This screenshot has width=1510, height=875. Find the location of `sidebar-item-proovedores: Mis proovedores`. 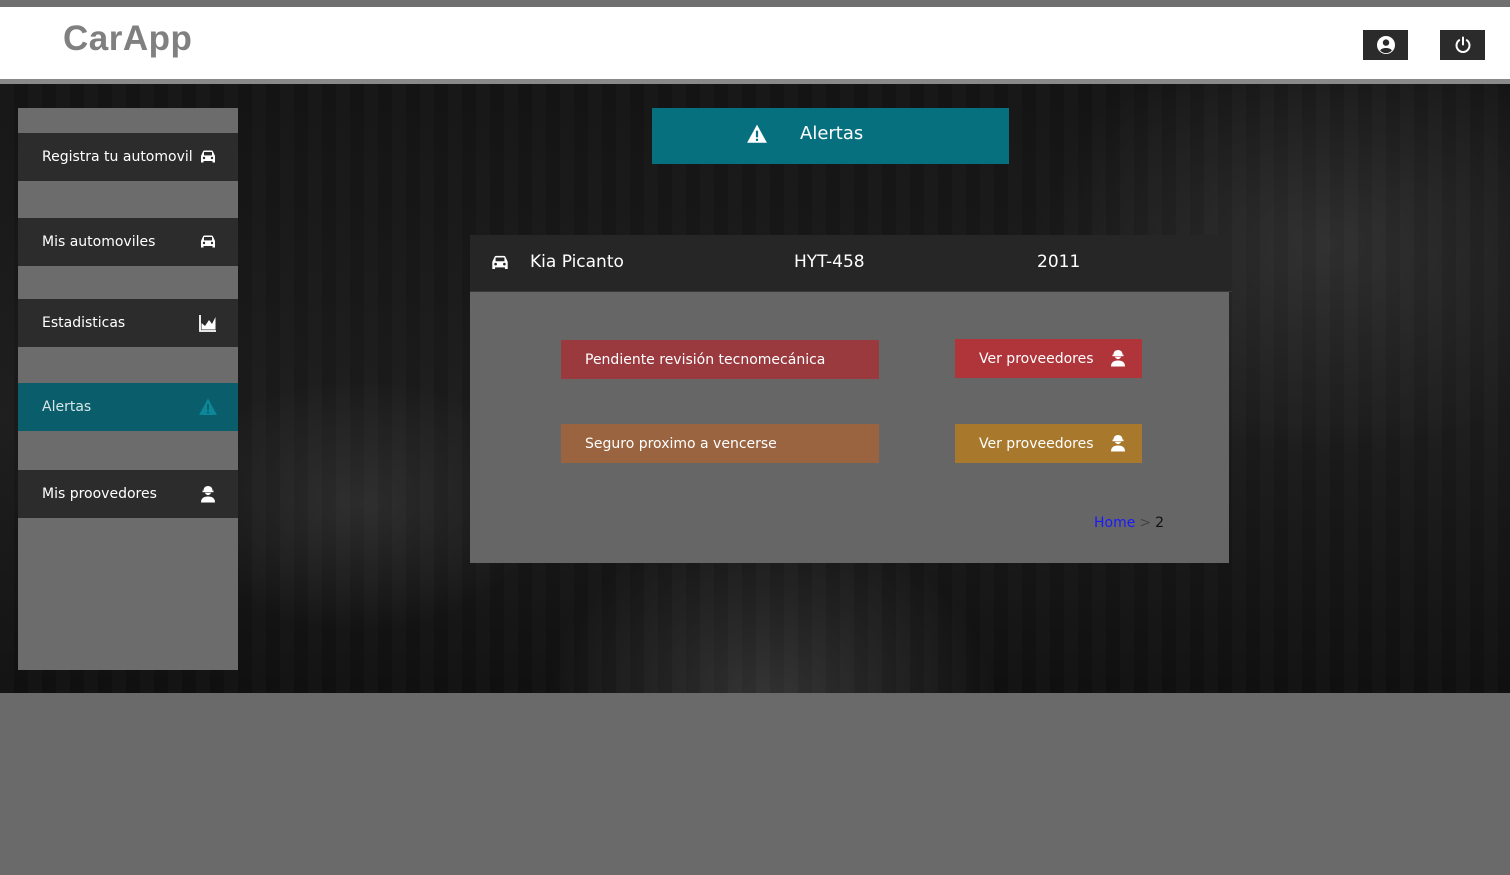

sidebar-item-proovedores: Mis proovedores is located at coordinates (128, 494).